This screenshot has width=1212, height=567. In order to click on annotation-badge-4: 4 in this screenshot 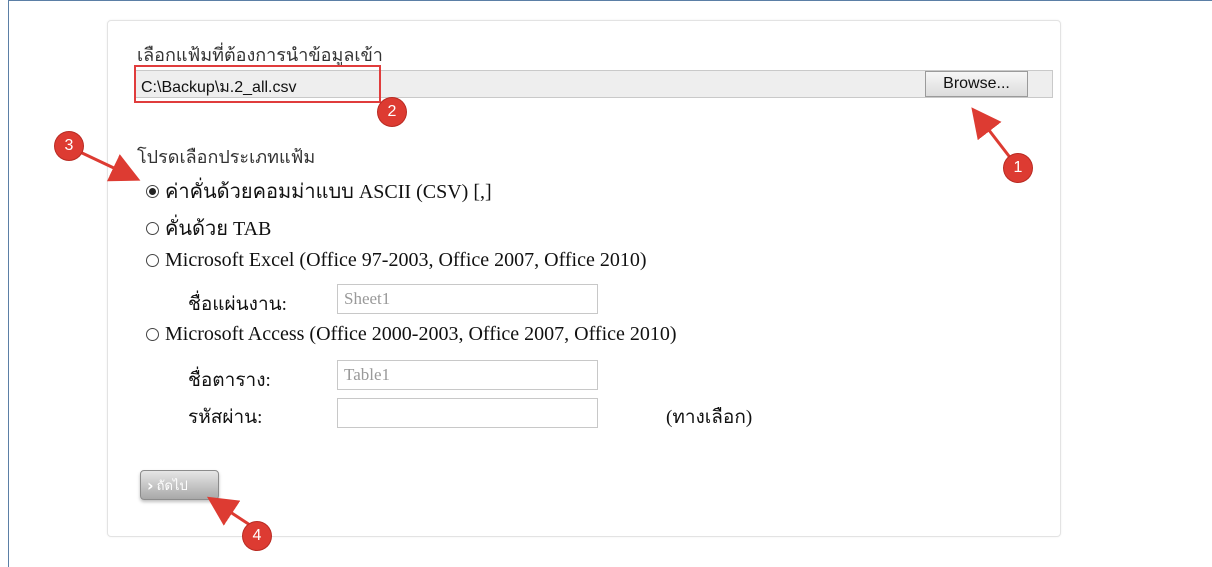, I will do `click(257, 536)`.